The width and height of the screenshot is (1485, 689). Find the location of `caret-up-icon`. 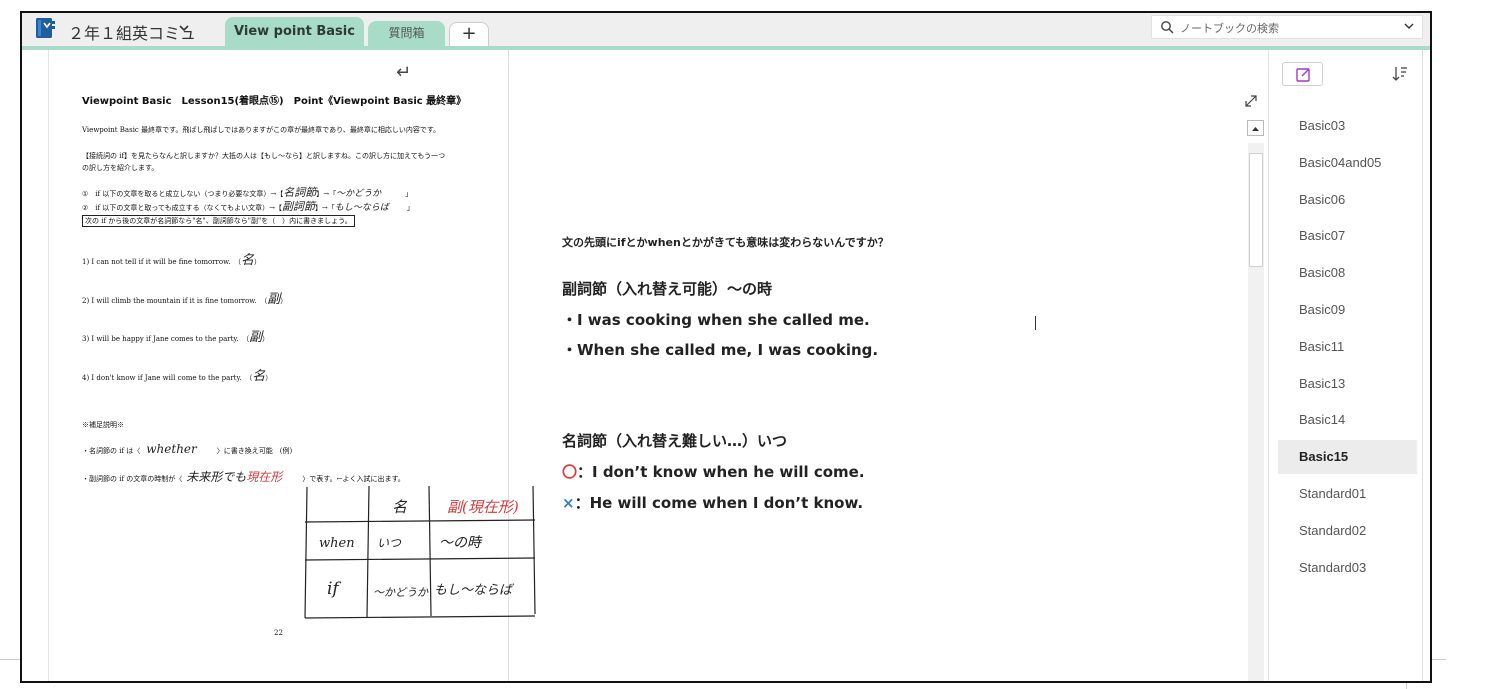

caret-up-icon is located at coordinates (1255, 129).